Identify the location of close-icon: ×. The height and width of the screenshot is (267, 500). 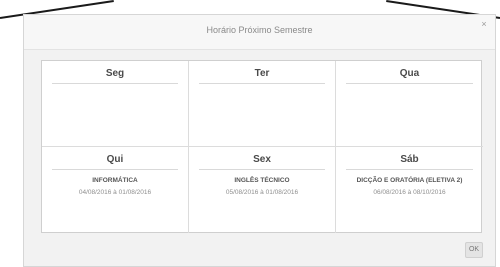
(484, 24).